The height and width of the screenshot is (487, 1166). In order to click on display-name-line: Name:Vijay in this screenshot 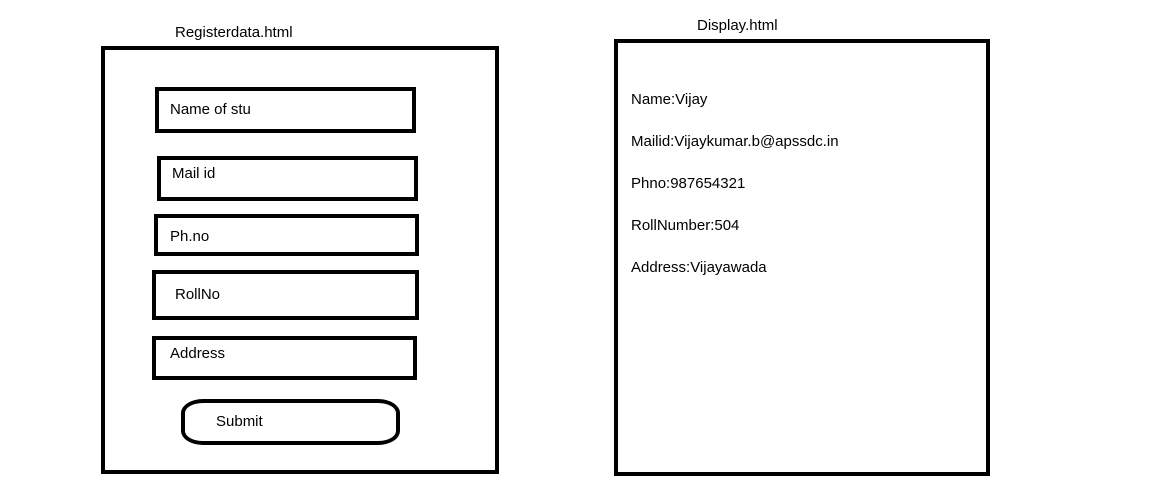, I will do `click(669, 99)`.